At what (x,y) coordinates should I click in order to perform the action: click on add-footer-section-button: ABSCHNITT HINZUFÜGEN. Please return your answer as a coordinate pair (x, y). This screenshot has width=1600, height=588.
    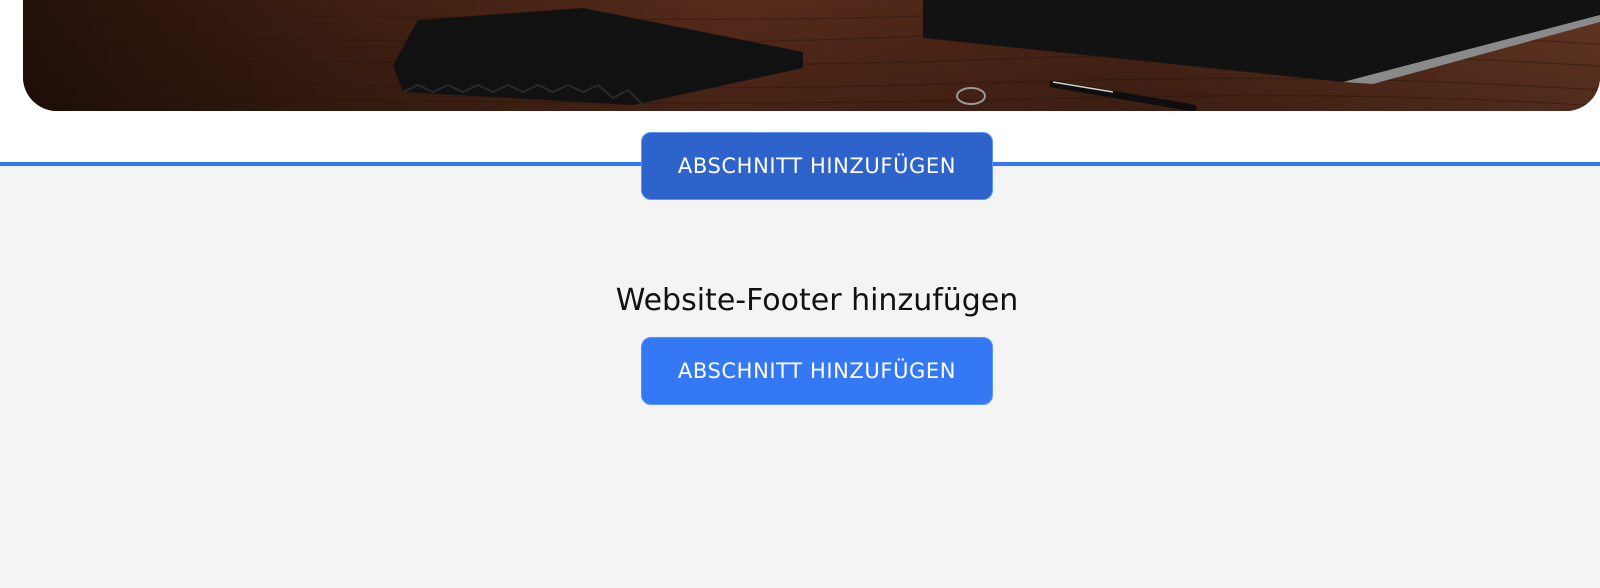
    Looking at the image, I should click on (817, 371).